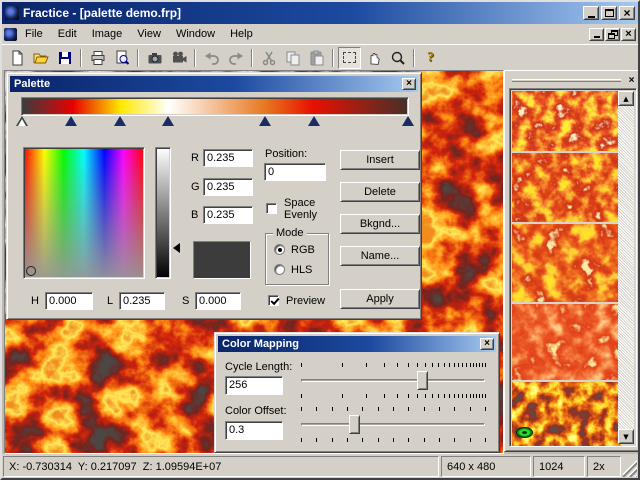 This screenshot has height=480, width=640. Describe the element at coordinates (373, 58) in the screenshot. I see `pan-tool-button` at that location.